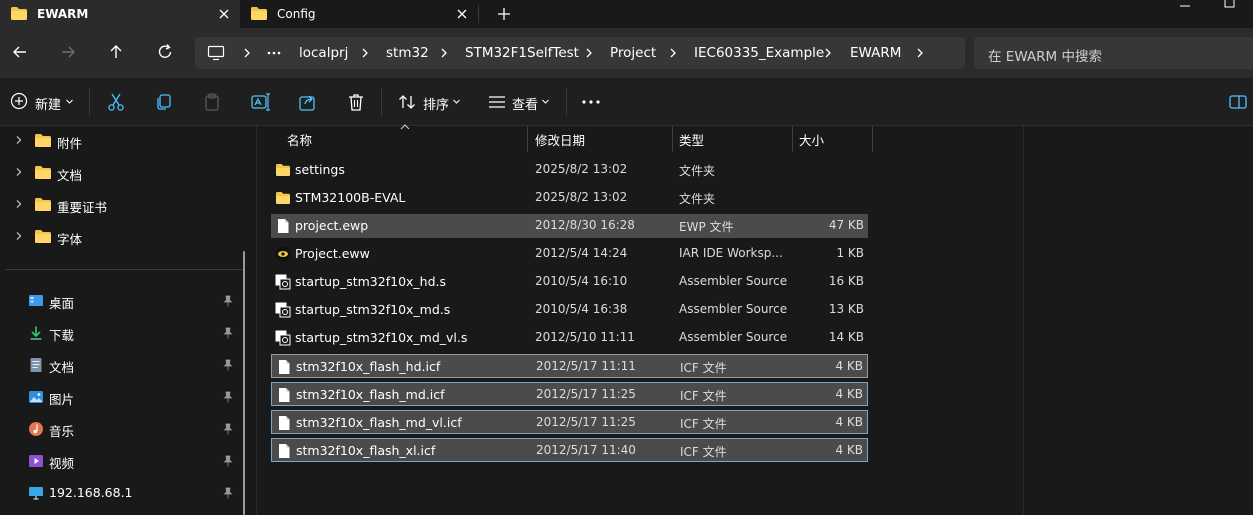 This screenshot has height=515, width=1253. I want to click on forward-arrow-icon, so click(68, 52).